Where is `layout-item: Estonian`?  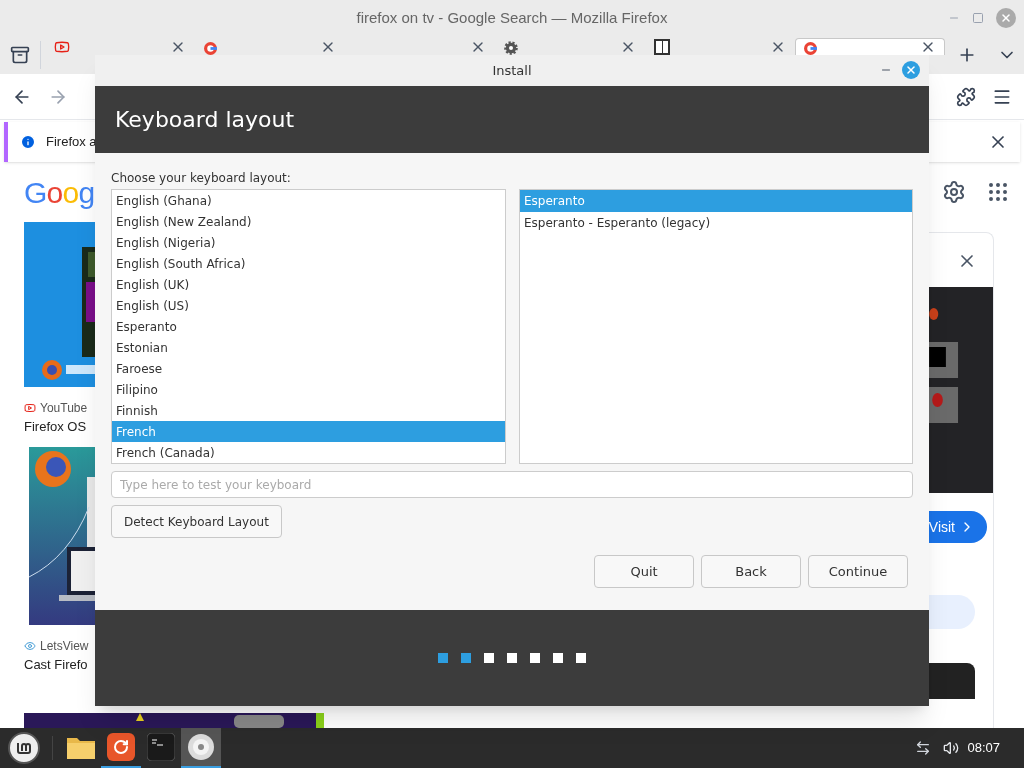
layout-item: Estonian is located at coordinates (308, 347).